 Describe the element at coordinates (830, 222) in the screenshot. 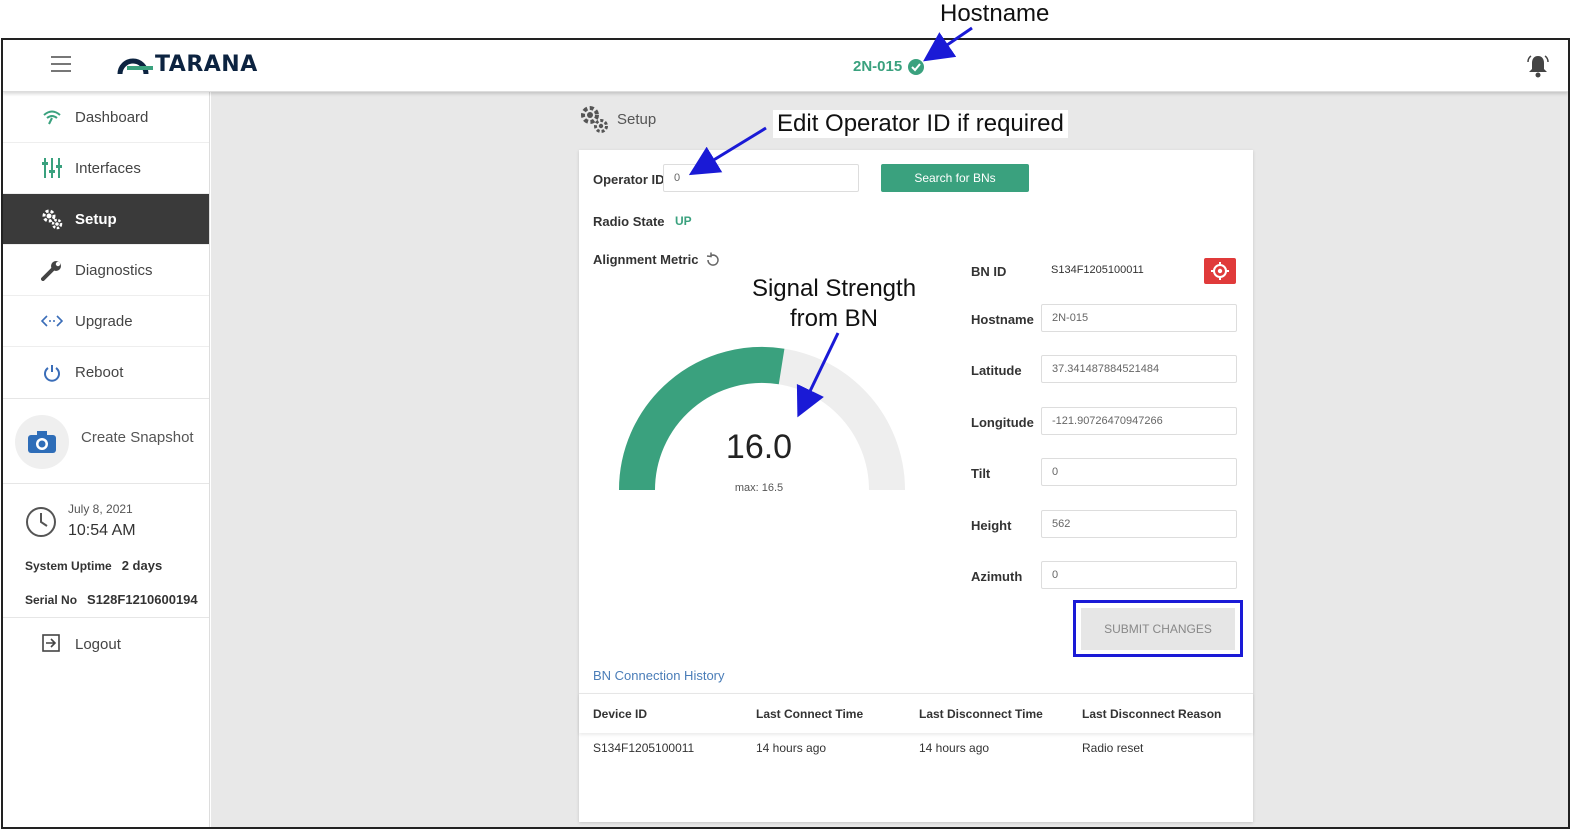

I see `annotation-arrows` at that location.